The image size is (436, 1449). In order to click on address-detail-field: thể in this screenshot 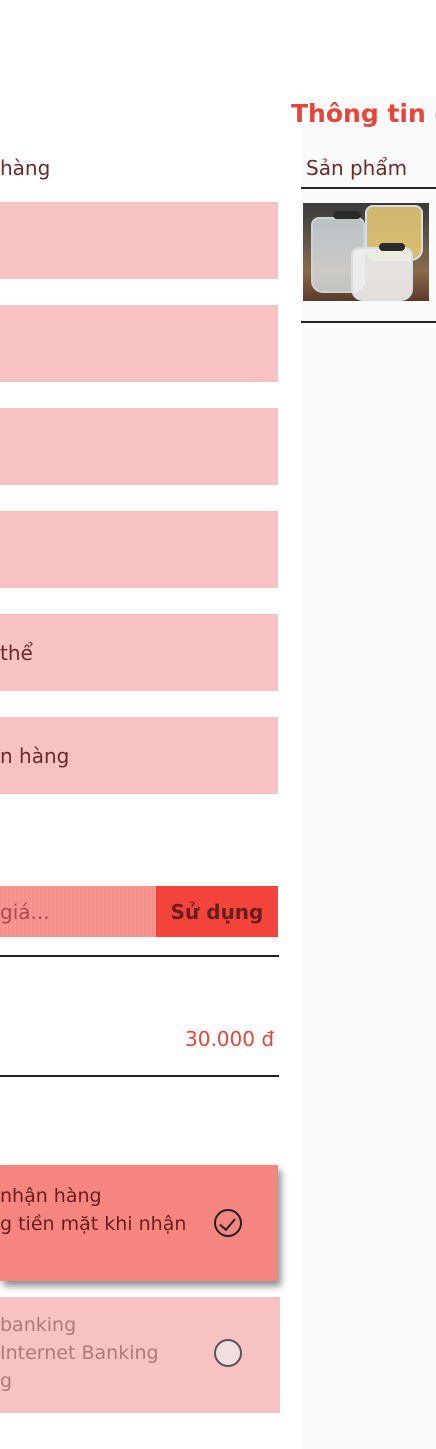, I will do `click(139, 652)`.